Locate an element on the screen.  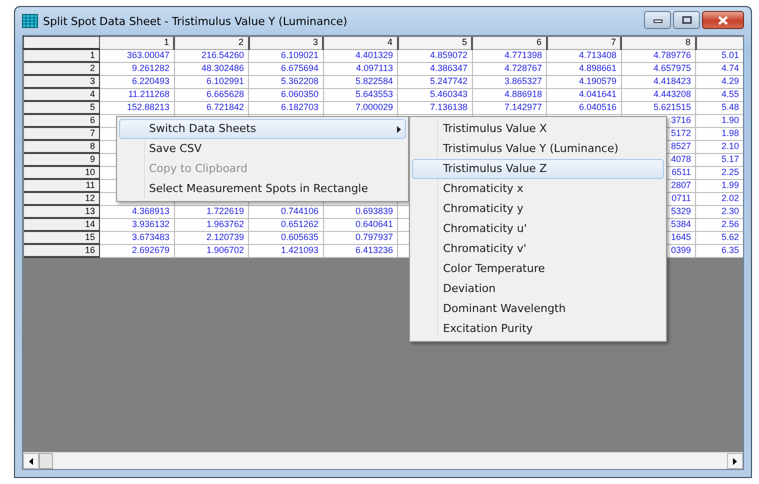
scrollbar-thumb is located at coordinates (46, 461).